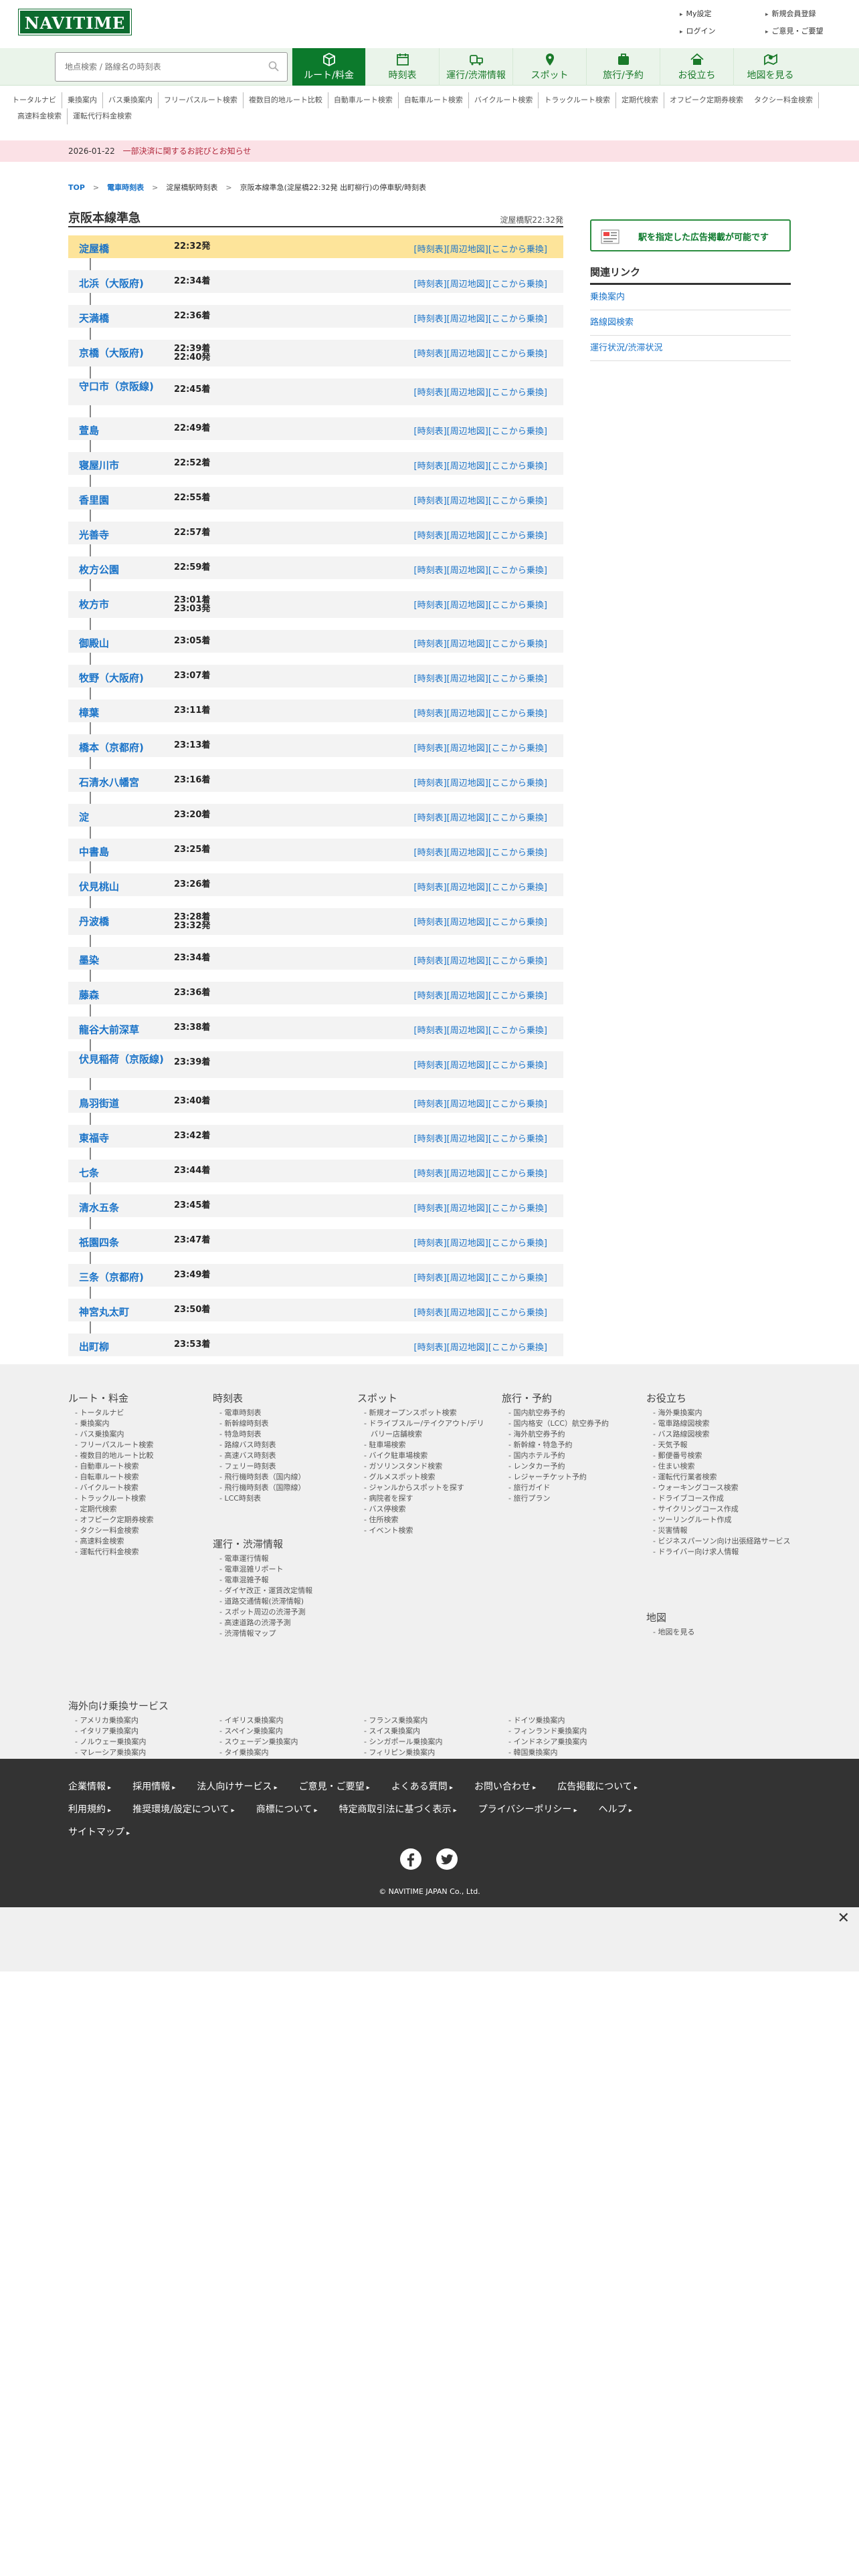 The height and width of the screenshot is (2576, 859). Describe the element at coordinates (719, 1477) in the screenshot. I see `footer-link: 運転代行業者検索` at that location.